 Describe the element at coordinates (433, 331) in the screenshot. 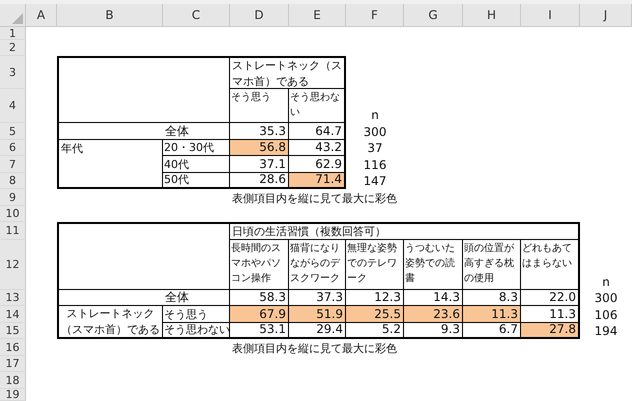

I see `table-cell: 9.3` at that location.